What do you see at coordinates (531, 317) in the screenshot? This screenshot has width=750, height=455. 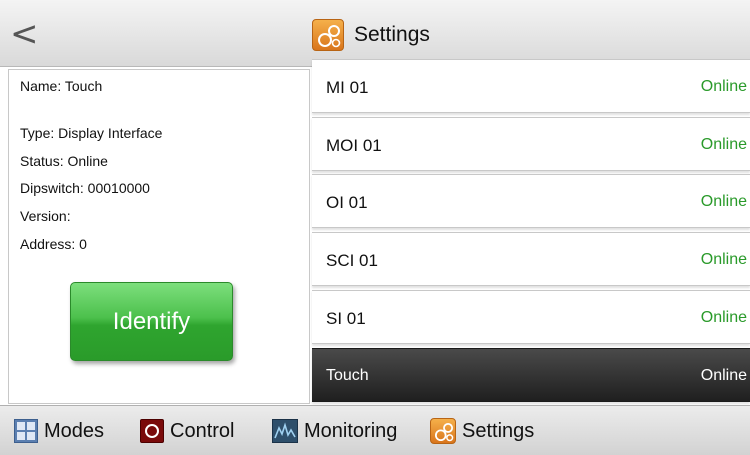 I see `device-row-si-01: SI 01 Online` at bounding box center [531, 317].